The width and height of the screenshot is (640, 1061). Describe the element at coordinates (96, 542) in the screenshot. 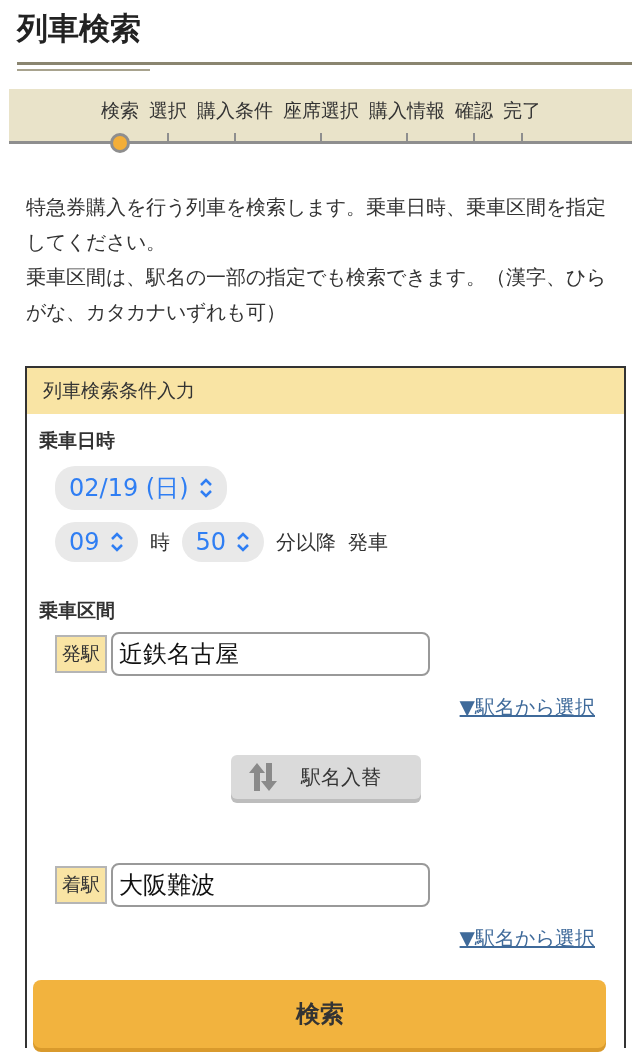

I see `hour-select: 09` at that location.